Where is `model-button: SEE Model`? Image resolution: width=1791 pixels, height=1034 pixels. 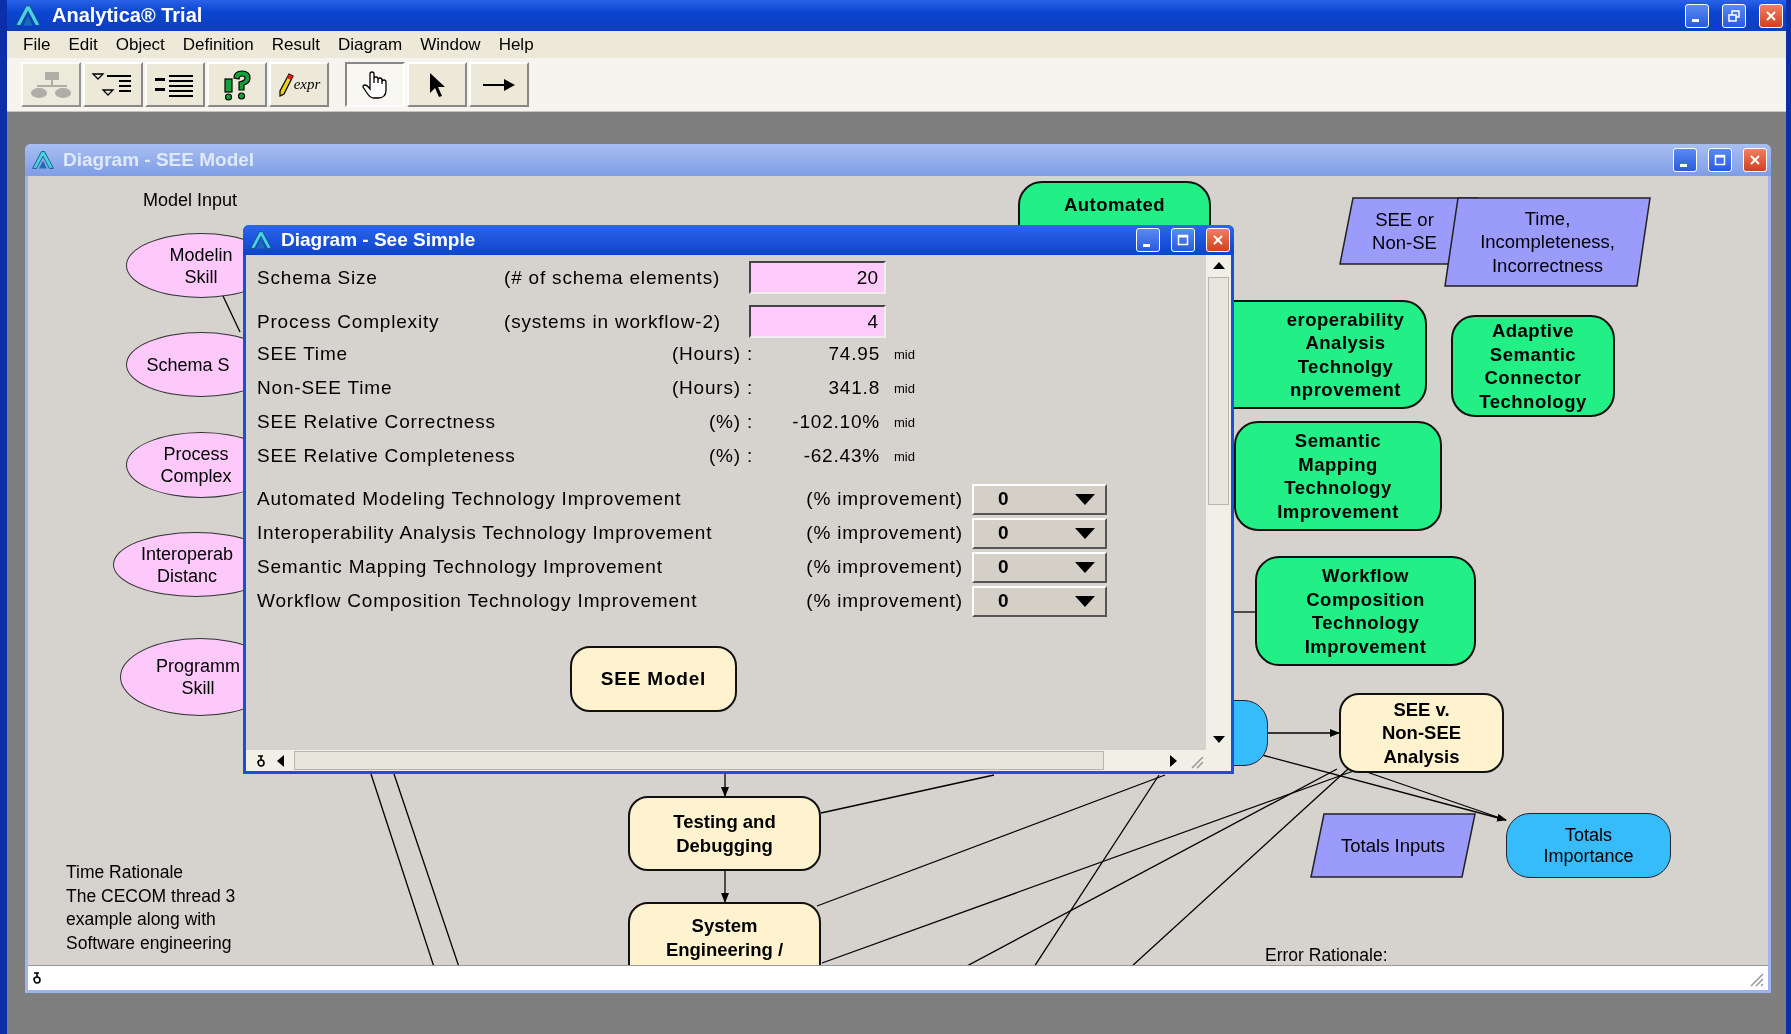 model-button: SEE Model is located at coordinates (653, 679).